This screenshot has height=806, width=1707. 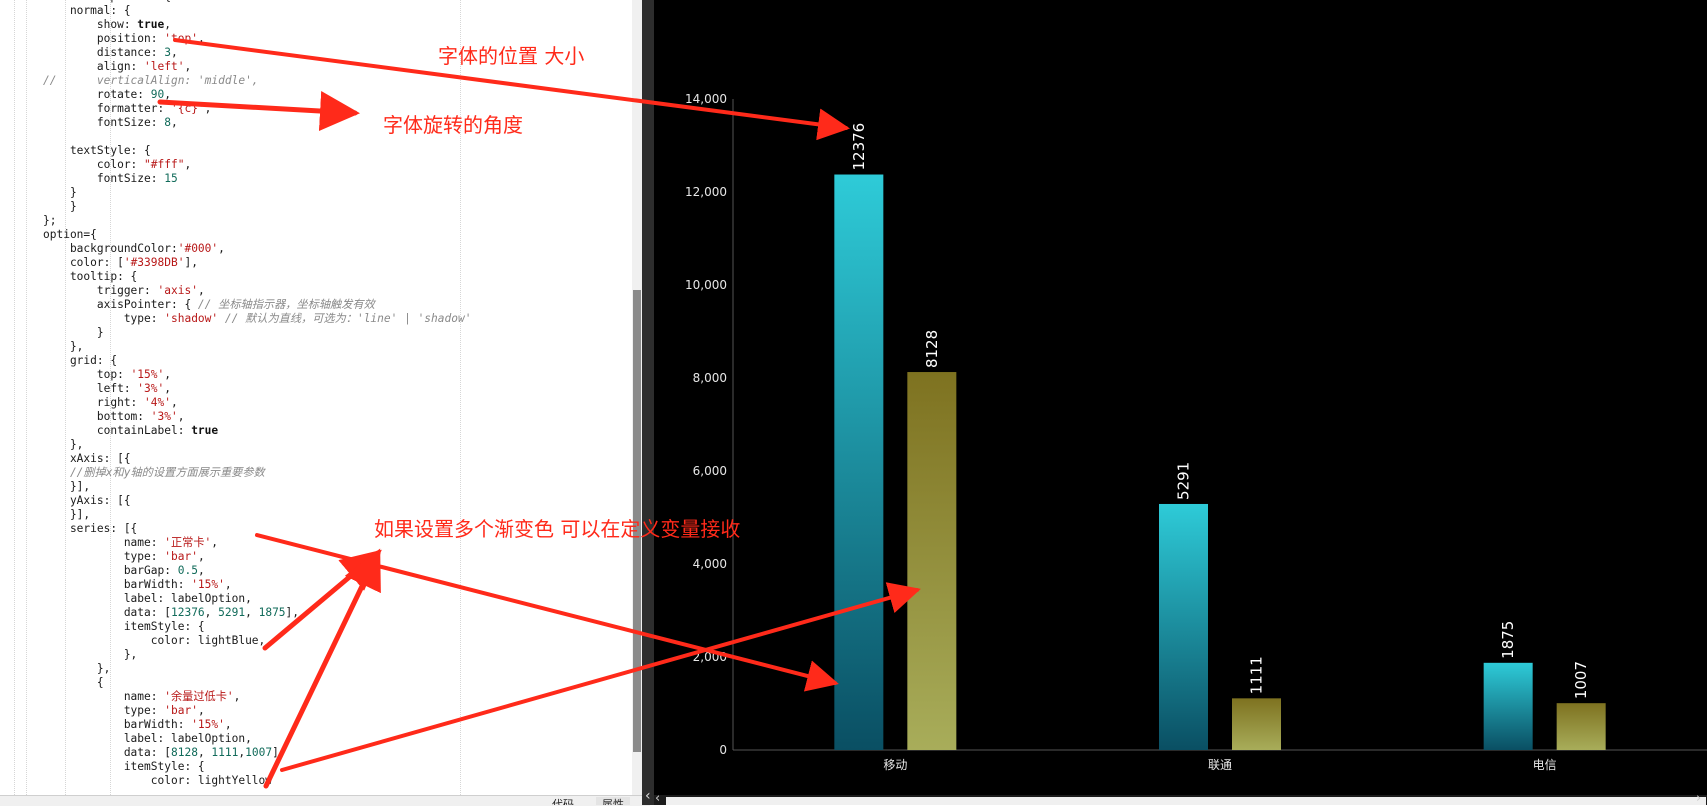 I want to click on code-token: // 坐标轴指示器，坐标轴触发有效, so click(x=286, y=304).